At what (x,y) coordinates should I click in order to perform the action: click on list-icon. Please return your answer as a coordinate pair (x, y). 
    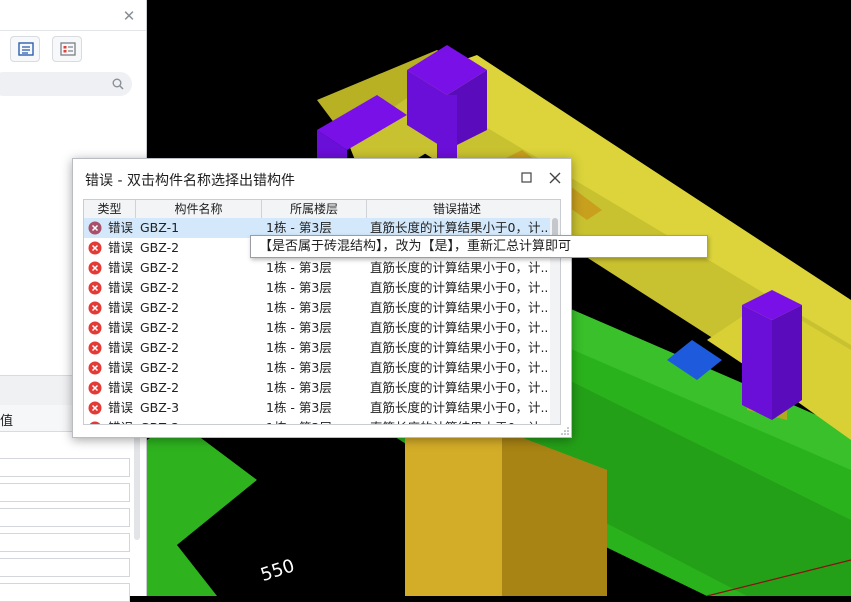
    Looking at the image, I should click on (26, 49).